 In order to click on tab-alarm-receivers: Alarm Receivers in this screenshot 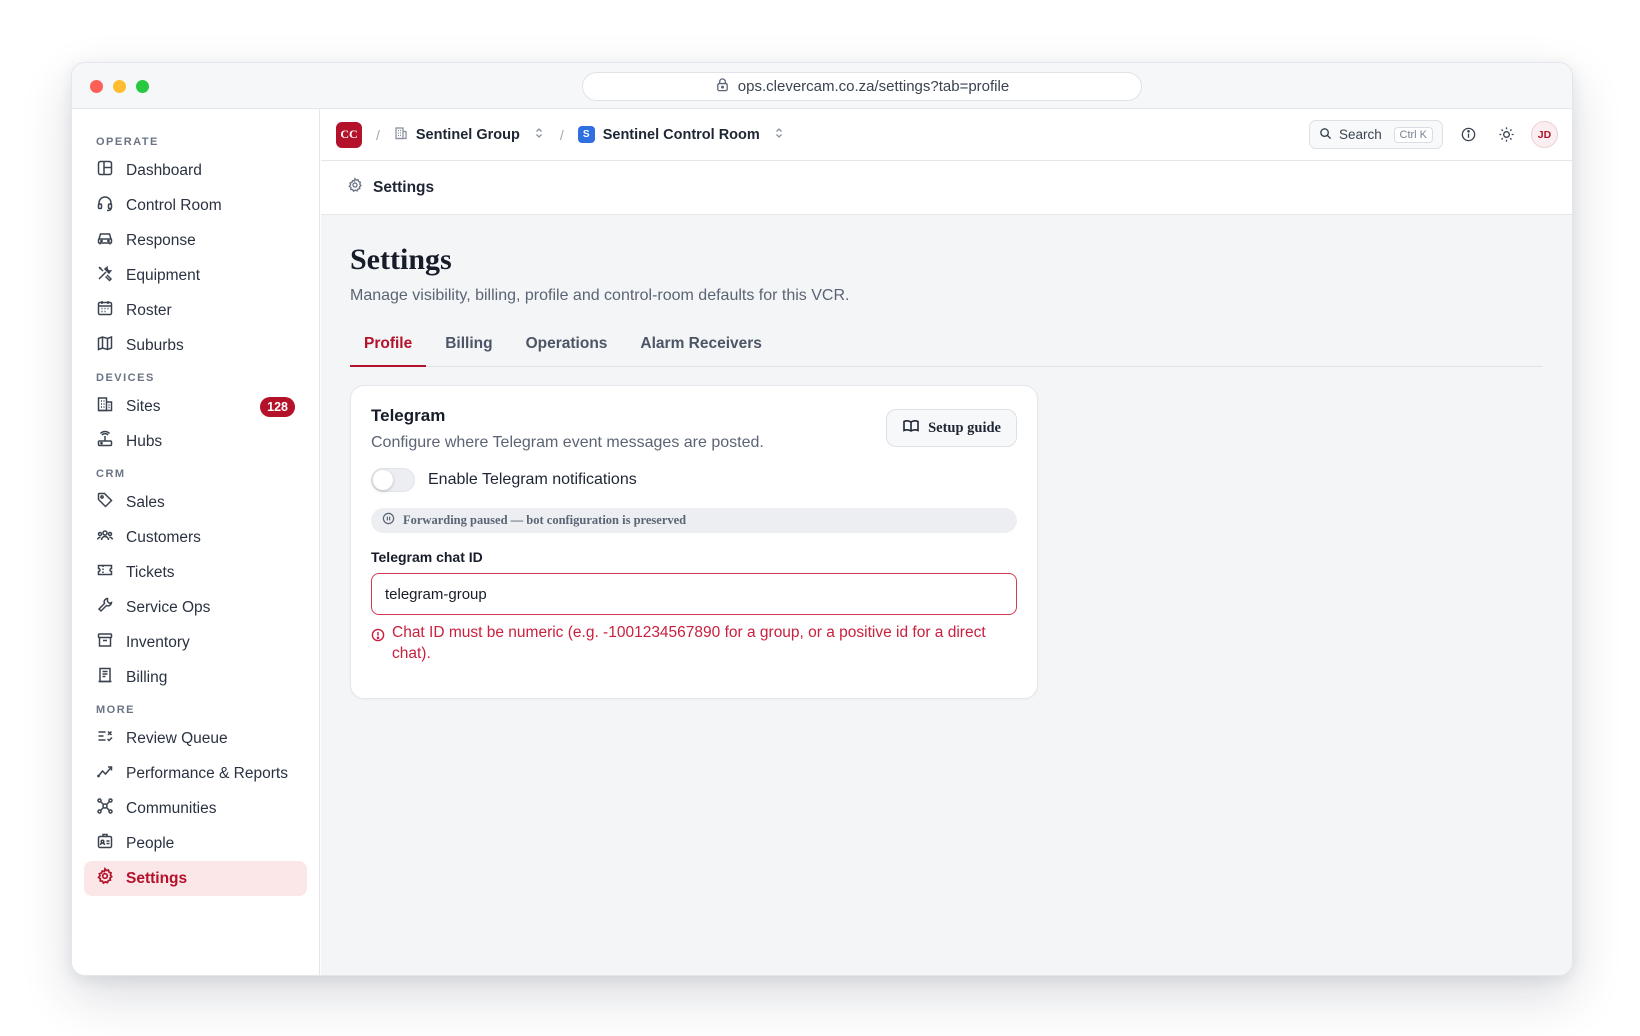, I will do `click(701, 347)`.